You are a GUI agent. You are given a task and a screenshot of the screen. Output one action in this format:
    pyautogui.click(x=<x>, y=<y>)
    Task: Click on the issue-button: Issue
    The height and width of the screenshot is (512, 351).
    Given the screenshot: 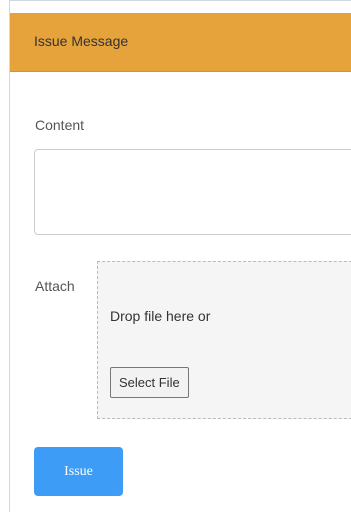 What is the action you would take?
    pyautogui.click(x=78, y=471)
    